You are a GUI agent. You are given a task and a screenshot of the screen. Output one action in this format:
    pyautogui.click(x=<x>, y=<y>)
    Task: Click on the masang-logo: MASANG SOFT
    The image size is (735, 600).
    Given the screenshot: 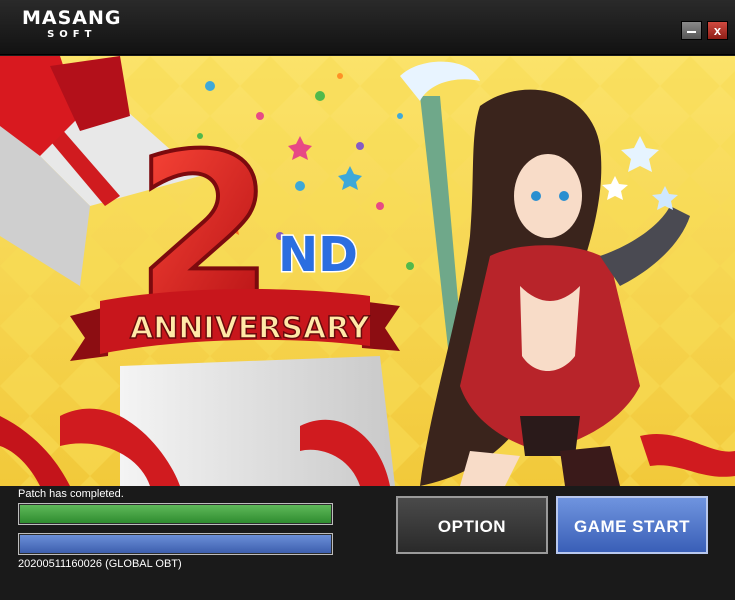 What is the action you would take?
    pyautogui.click(x=72, y=25)
    